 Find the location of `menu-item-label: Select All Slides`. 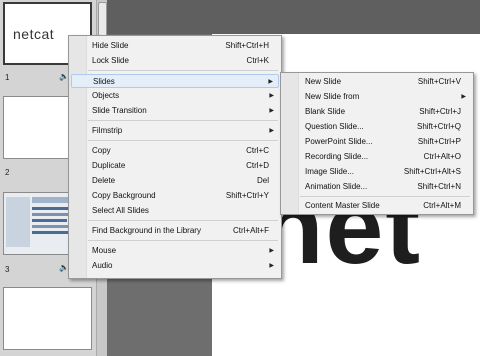

menu-item-label: Select All Slides is located at coordinates (120, 210).